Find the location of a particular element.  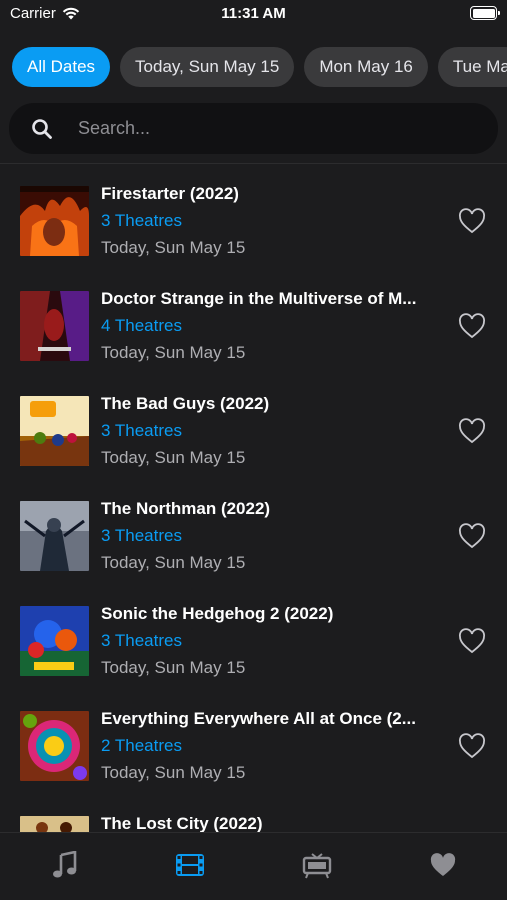

film-strip-icon is located at coordinates (190, 865).